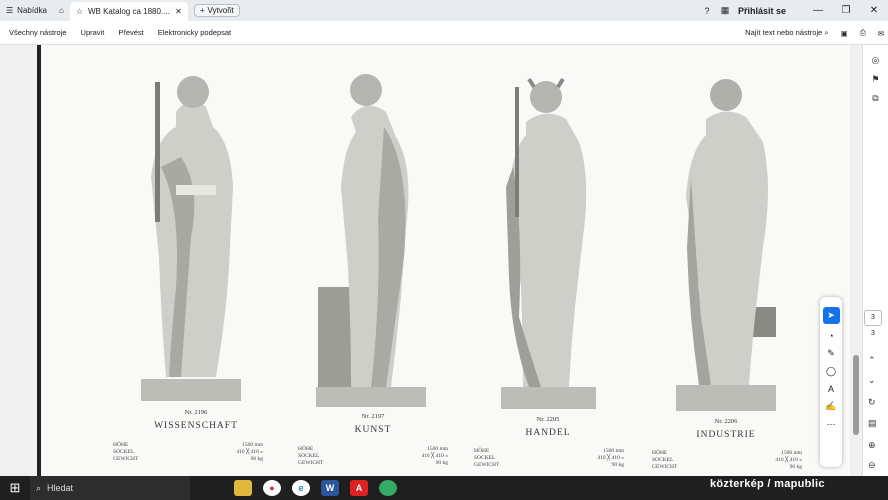 This screenshot has width=888, height=500. I want to click on zoom-out-icon: ⊖, so click(872, 465).